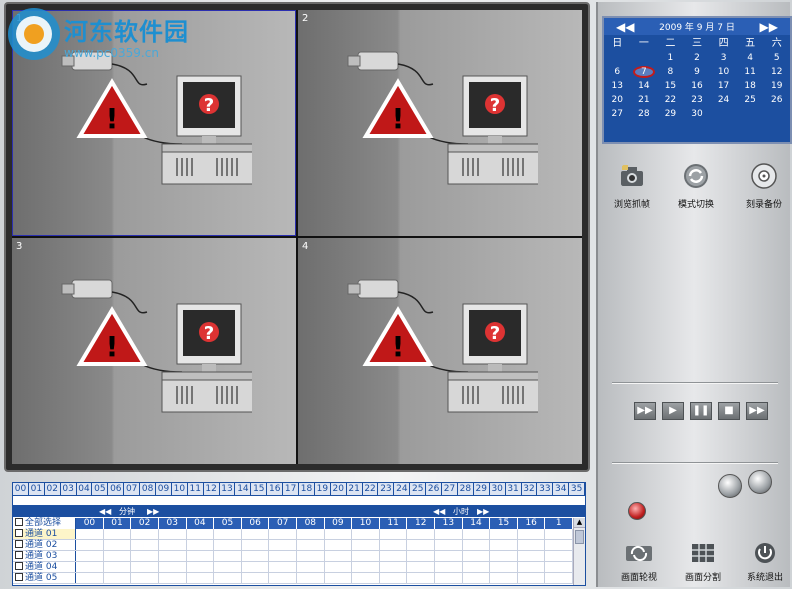 This screenshot has height=589, width=792. I want to click on calendar-day: 8, so click(670, 72).